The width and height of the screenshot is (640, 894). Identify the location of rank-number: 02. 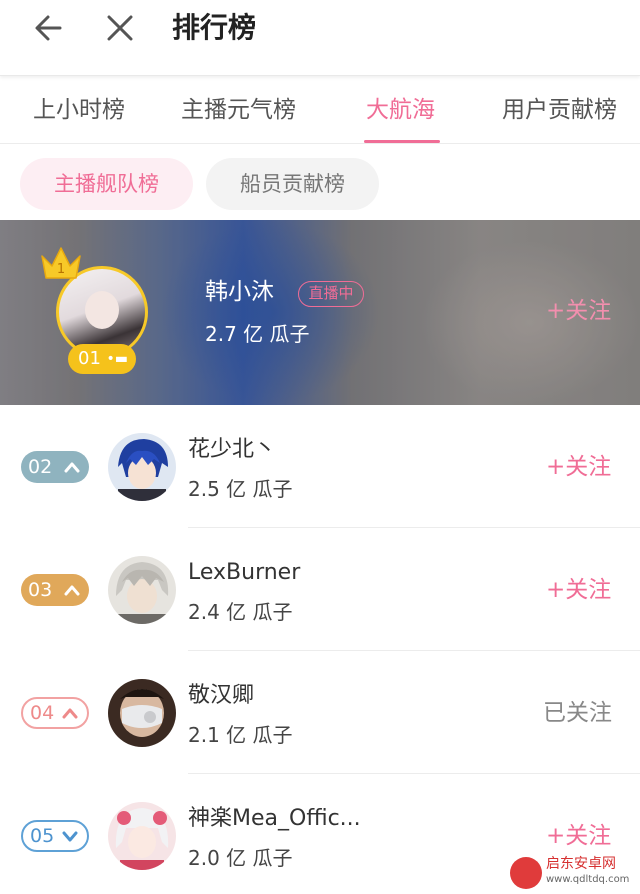
(40, 467).